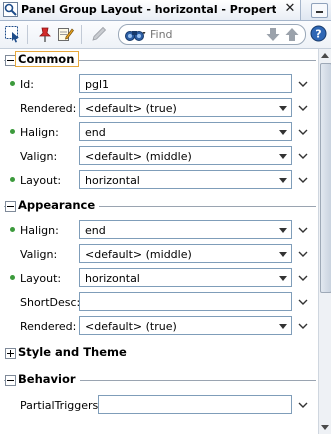  I want to click on section-title: Appearance, so click(58, 205).